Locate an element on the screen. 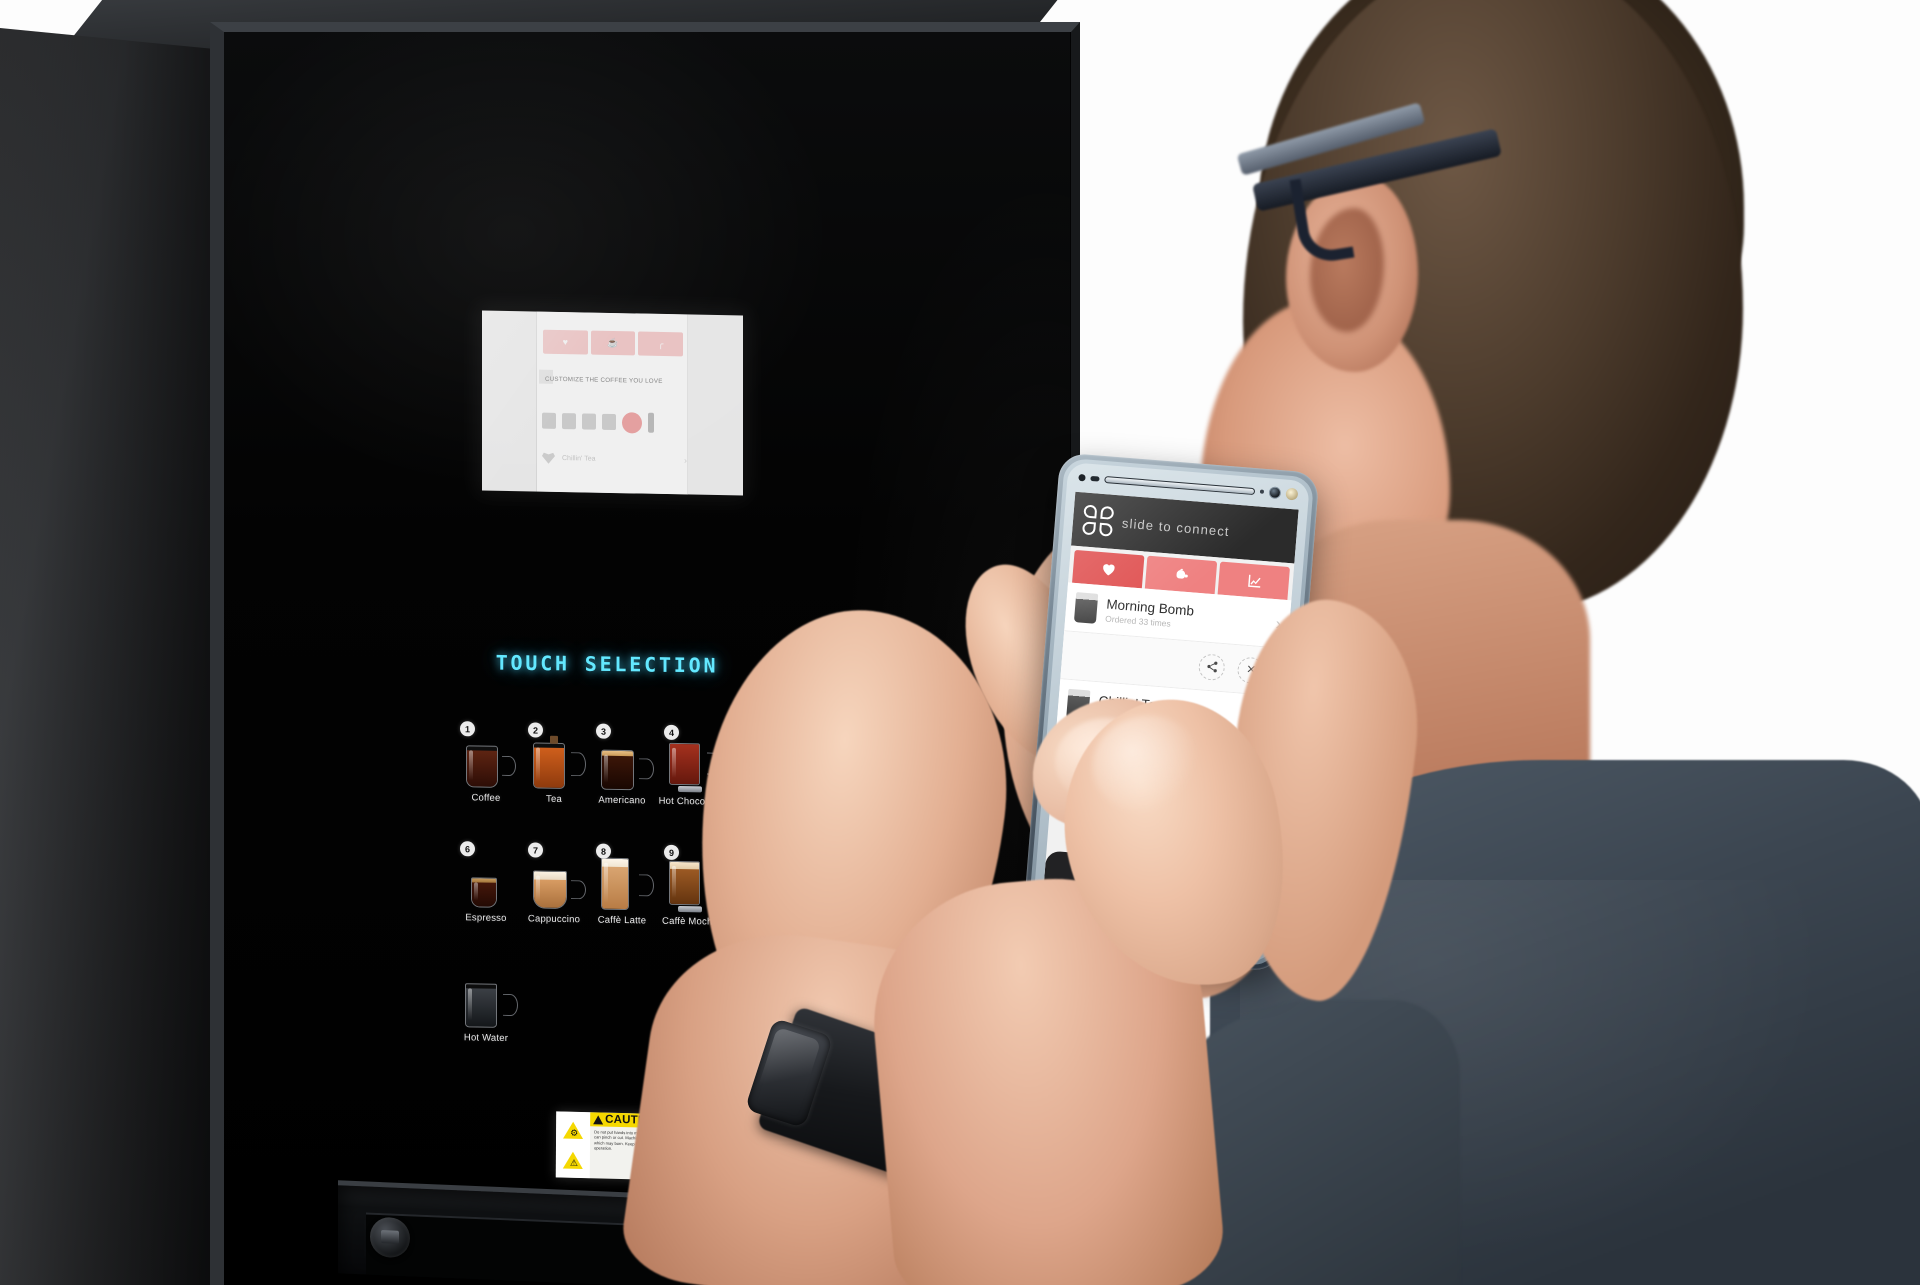  drink-button-hot-water: Hot Water is located at coordinates (486, 1012).